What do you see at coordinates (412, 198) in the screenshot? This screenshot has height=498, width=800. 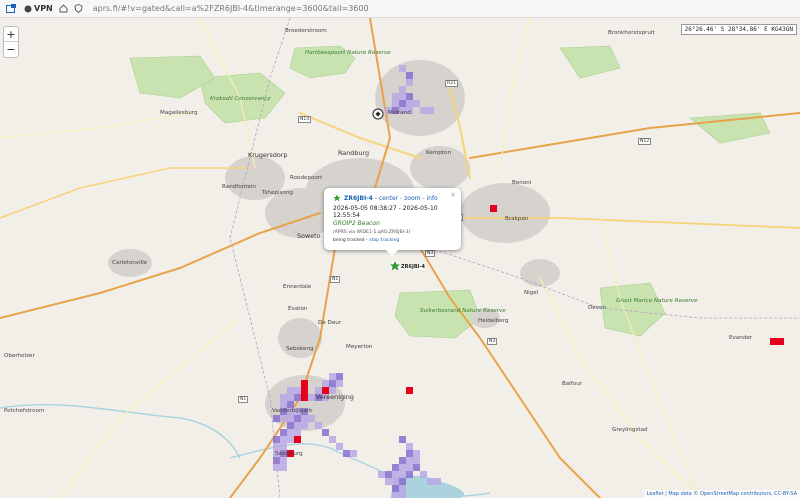 I see `link-zoom: zoom` at bounding box center [412, 198].